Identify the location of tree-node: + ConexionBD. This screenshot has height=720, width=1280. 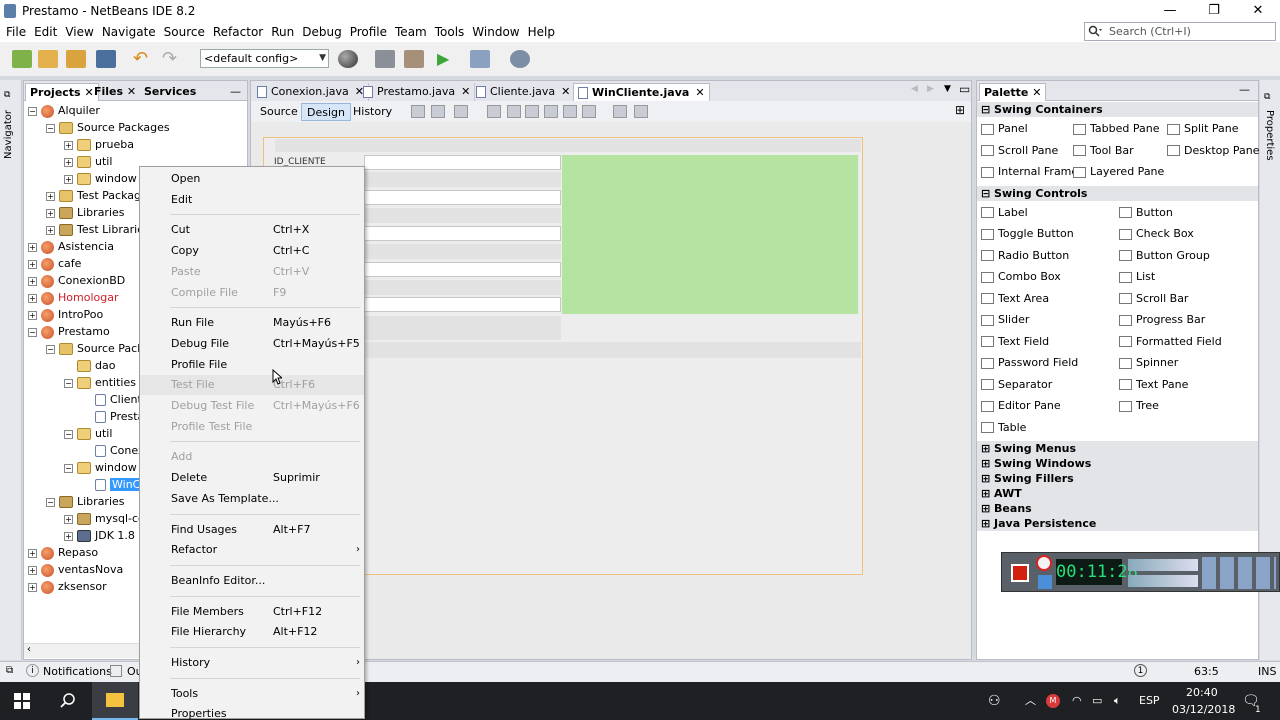
(76, 280).